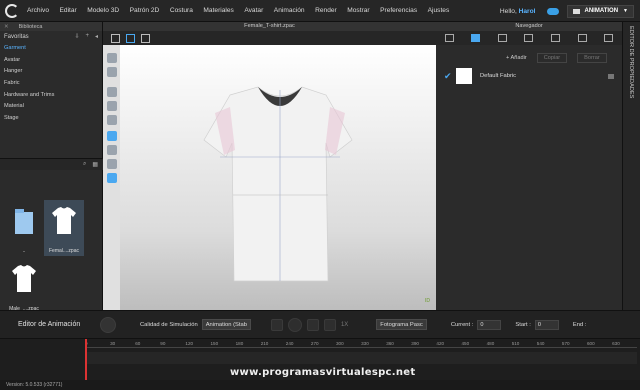  What do you see at coordinates (314, 343) in the screenshot?
I see `ruler-tick-label: 270` at bounding box center [314, 343].